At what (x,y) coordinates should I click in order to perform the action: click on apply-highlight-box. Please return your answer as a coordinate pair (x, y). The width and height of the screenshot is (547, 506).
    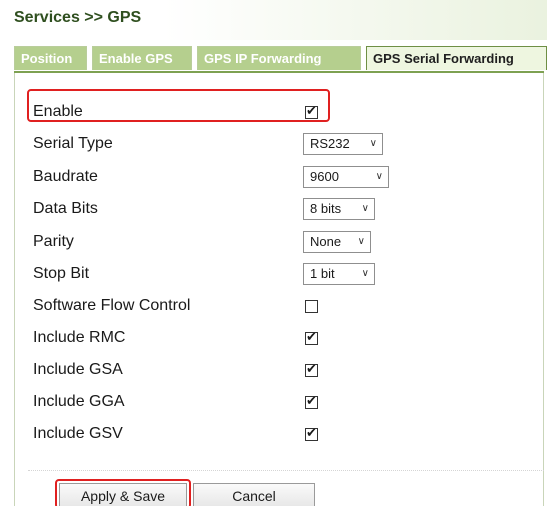
    Looking at the image, I should click on (123, 492).